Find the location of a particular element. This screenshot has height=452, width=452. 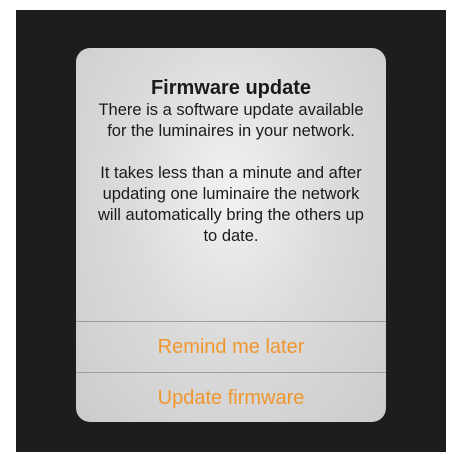

update-firmware-button: Update firmware is located at coordinates (231, 397).